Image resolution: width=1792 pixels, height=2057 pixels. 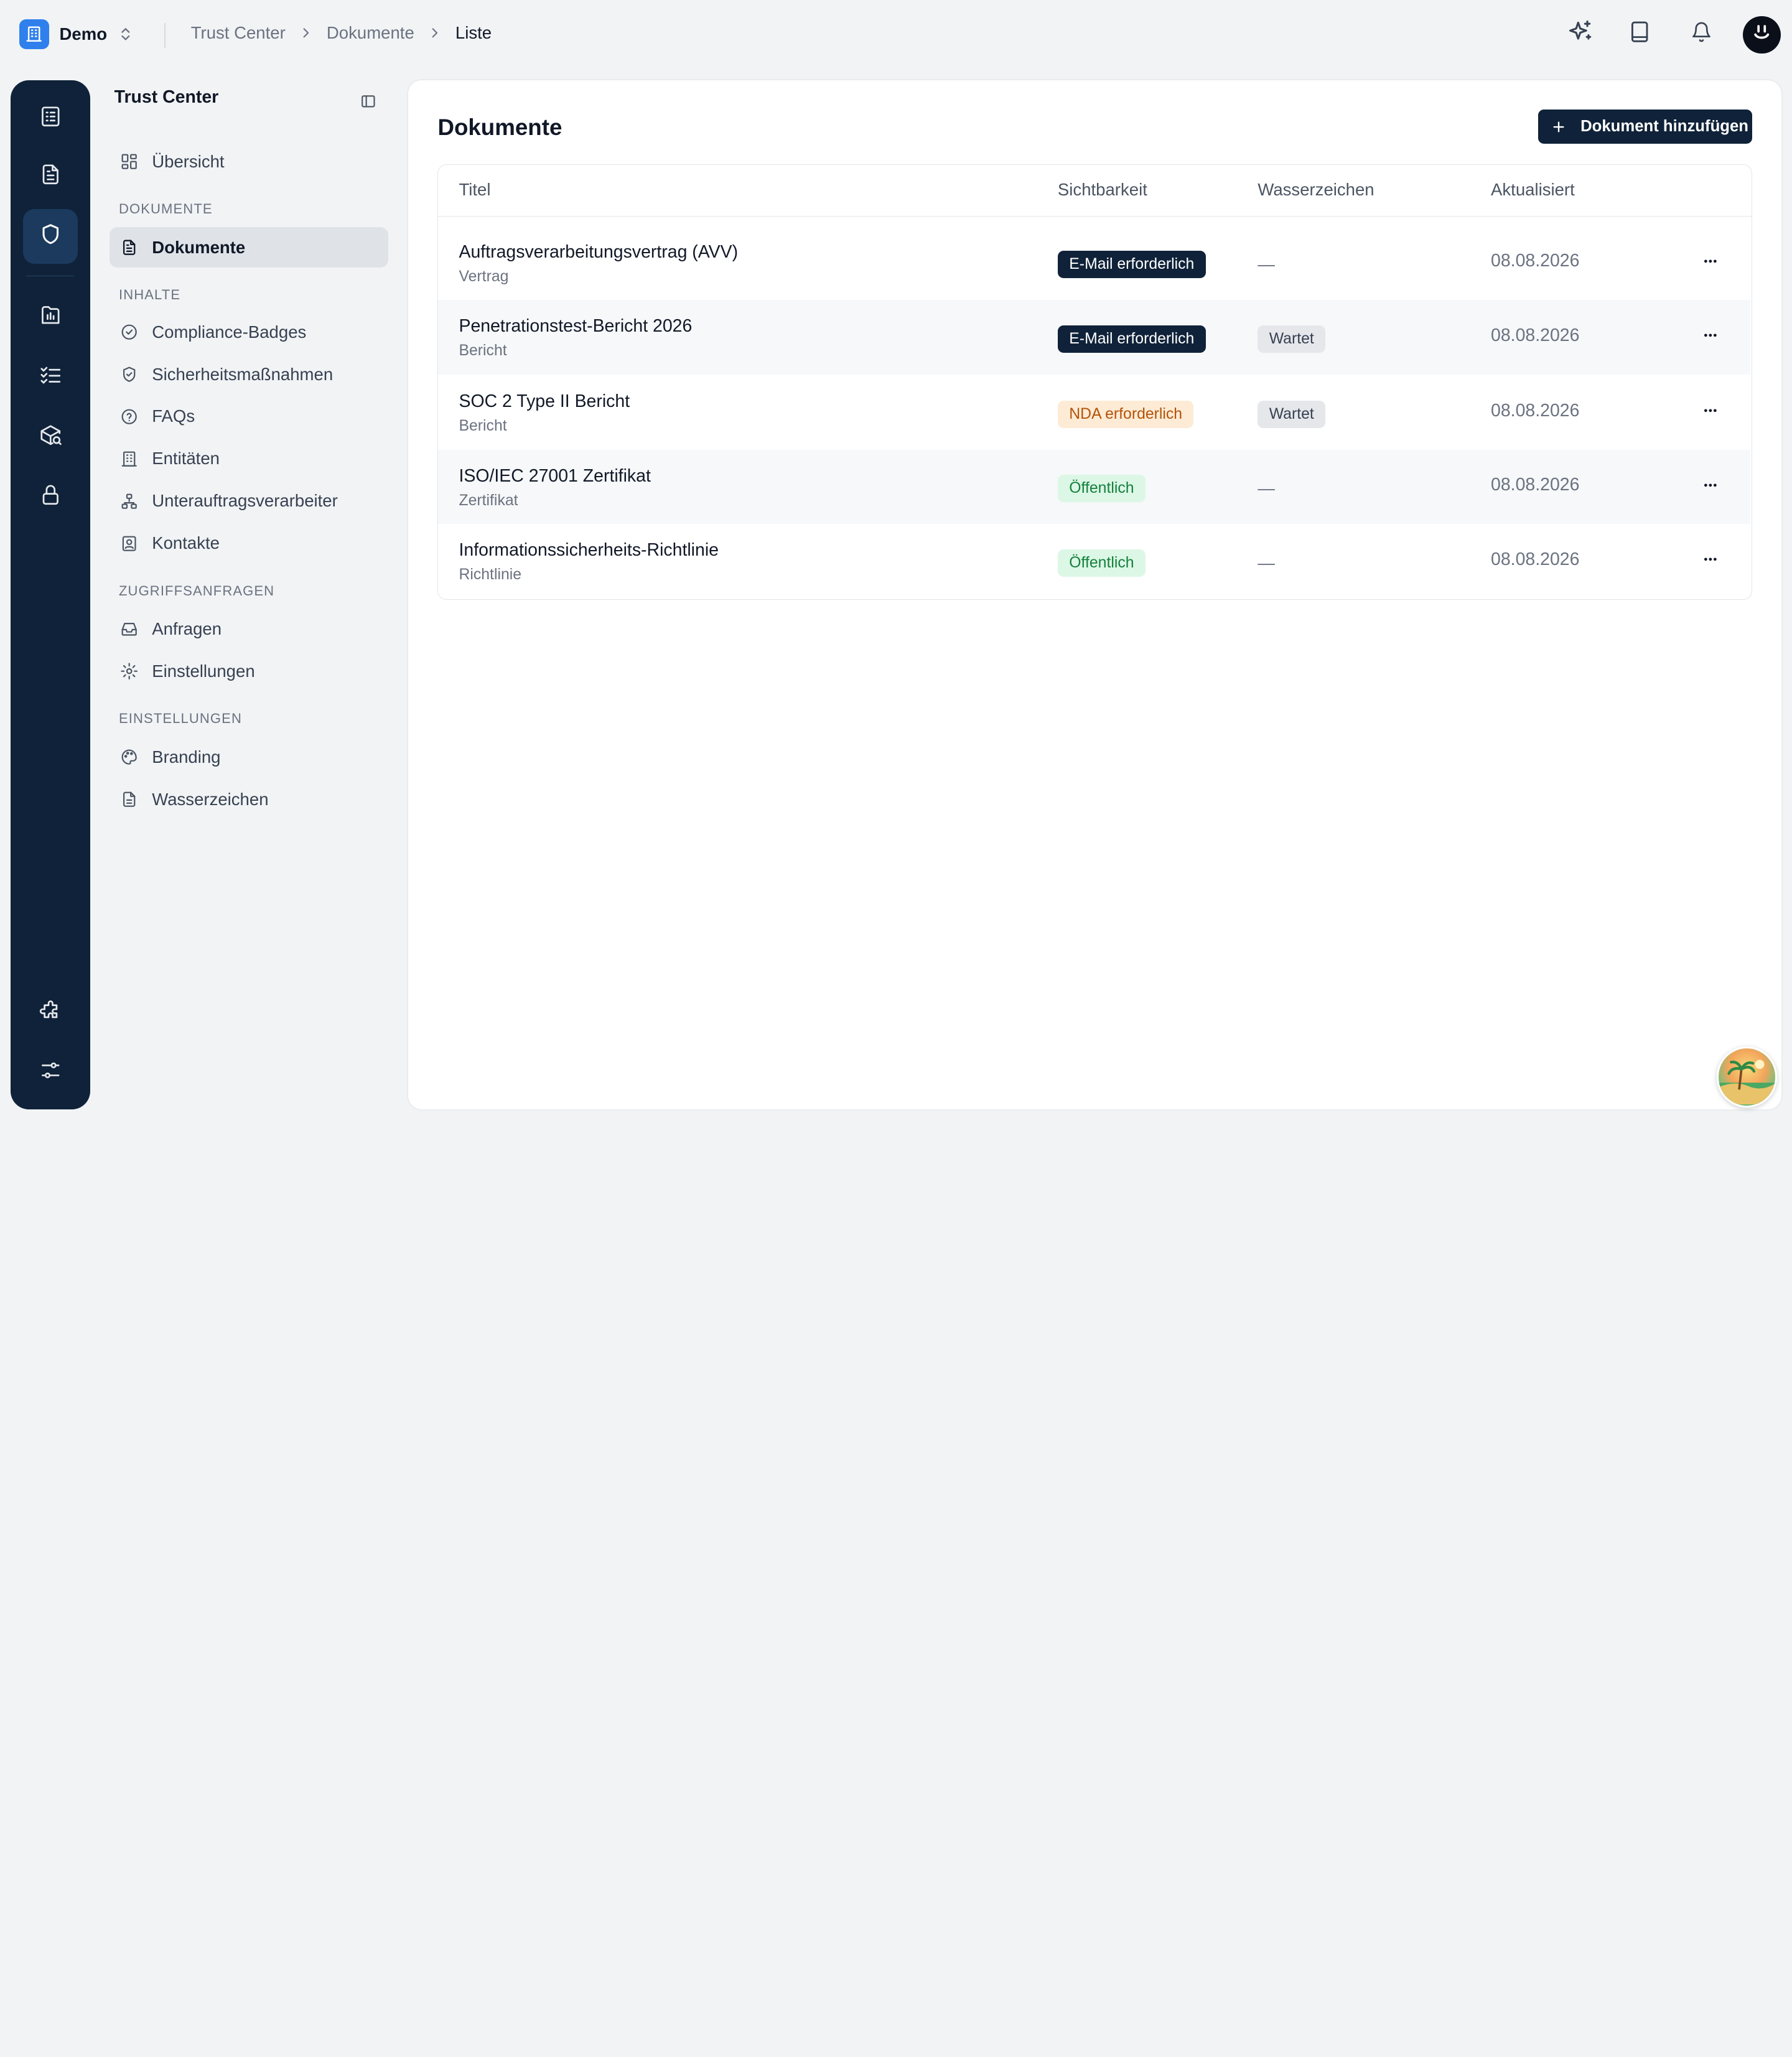 What do you see at coordinates (166, 96) in the screenshot?
I see `sidebar-title: Trust Center` at bounding box center [166, 96].